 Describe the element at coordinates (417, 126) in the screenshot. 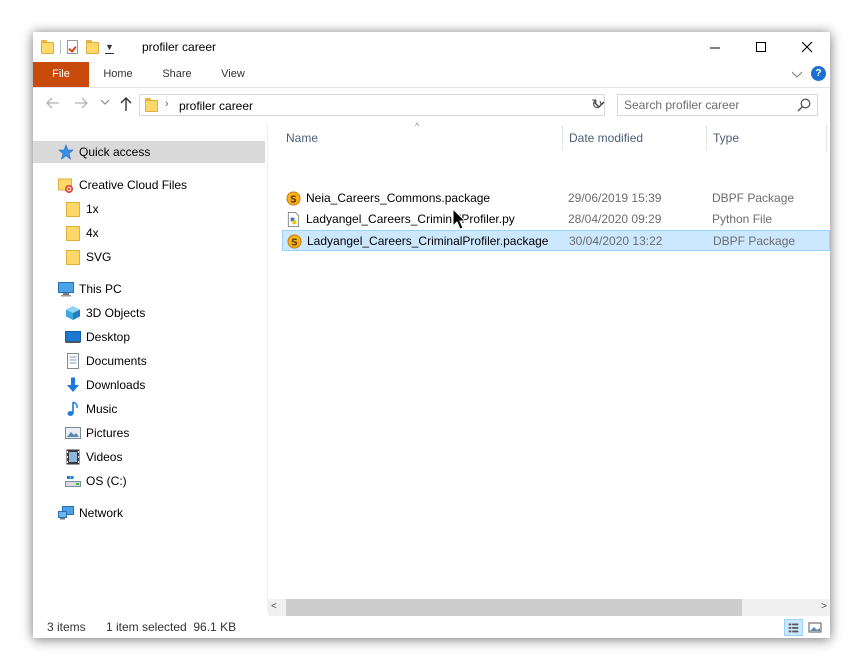

I see `sort-ascending-icon: ^` at that location.